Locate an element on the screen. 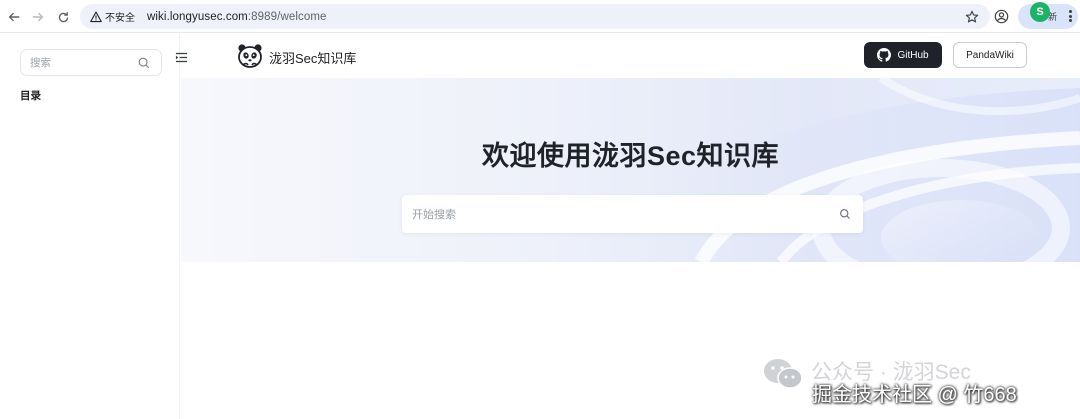 Image resolution: width=1080 pixels, height=419 pixels. site-header: 泷羽Sec知识库 GitHub PandaWiki is located at coordinates (630, 56).